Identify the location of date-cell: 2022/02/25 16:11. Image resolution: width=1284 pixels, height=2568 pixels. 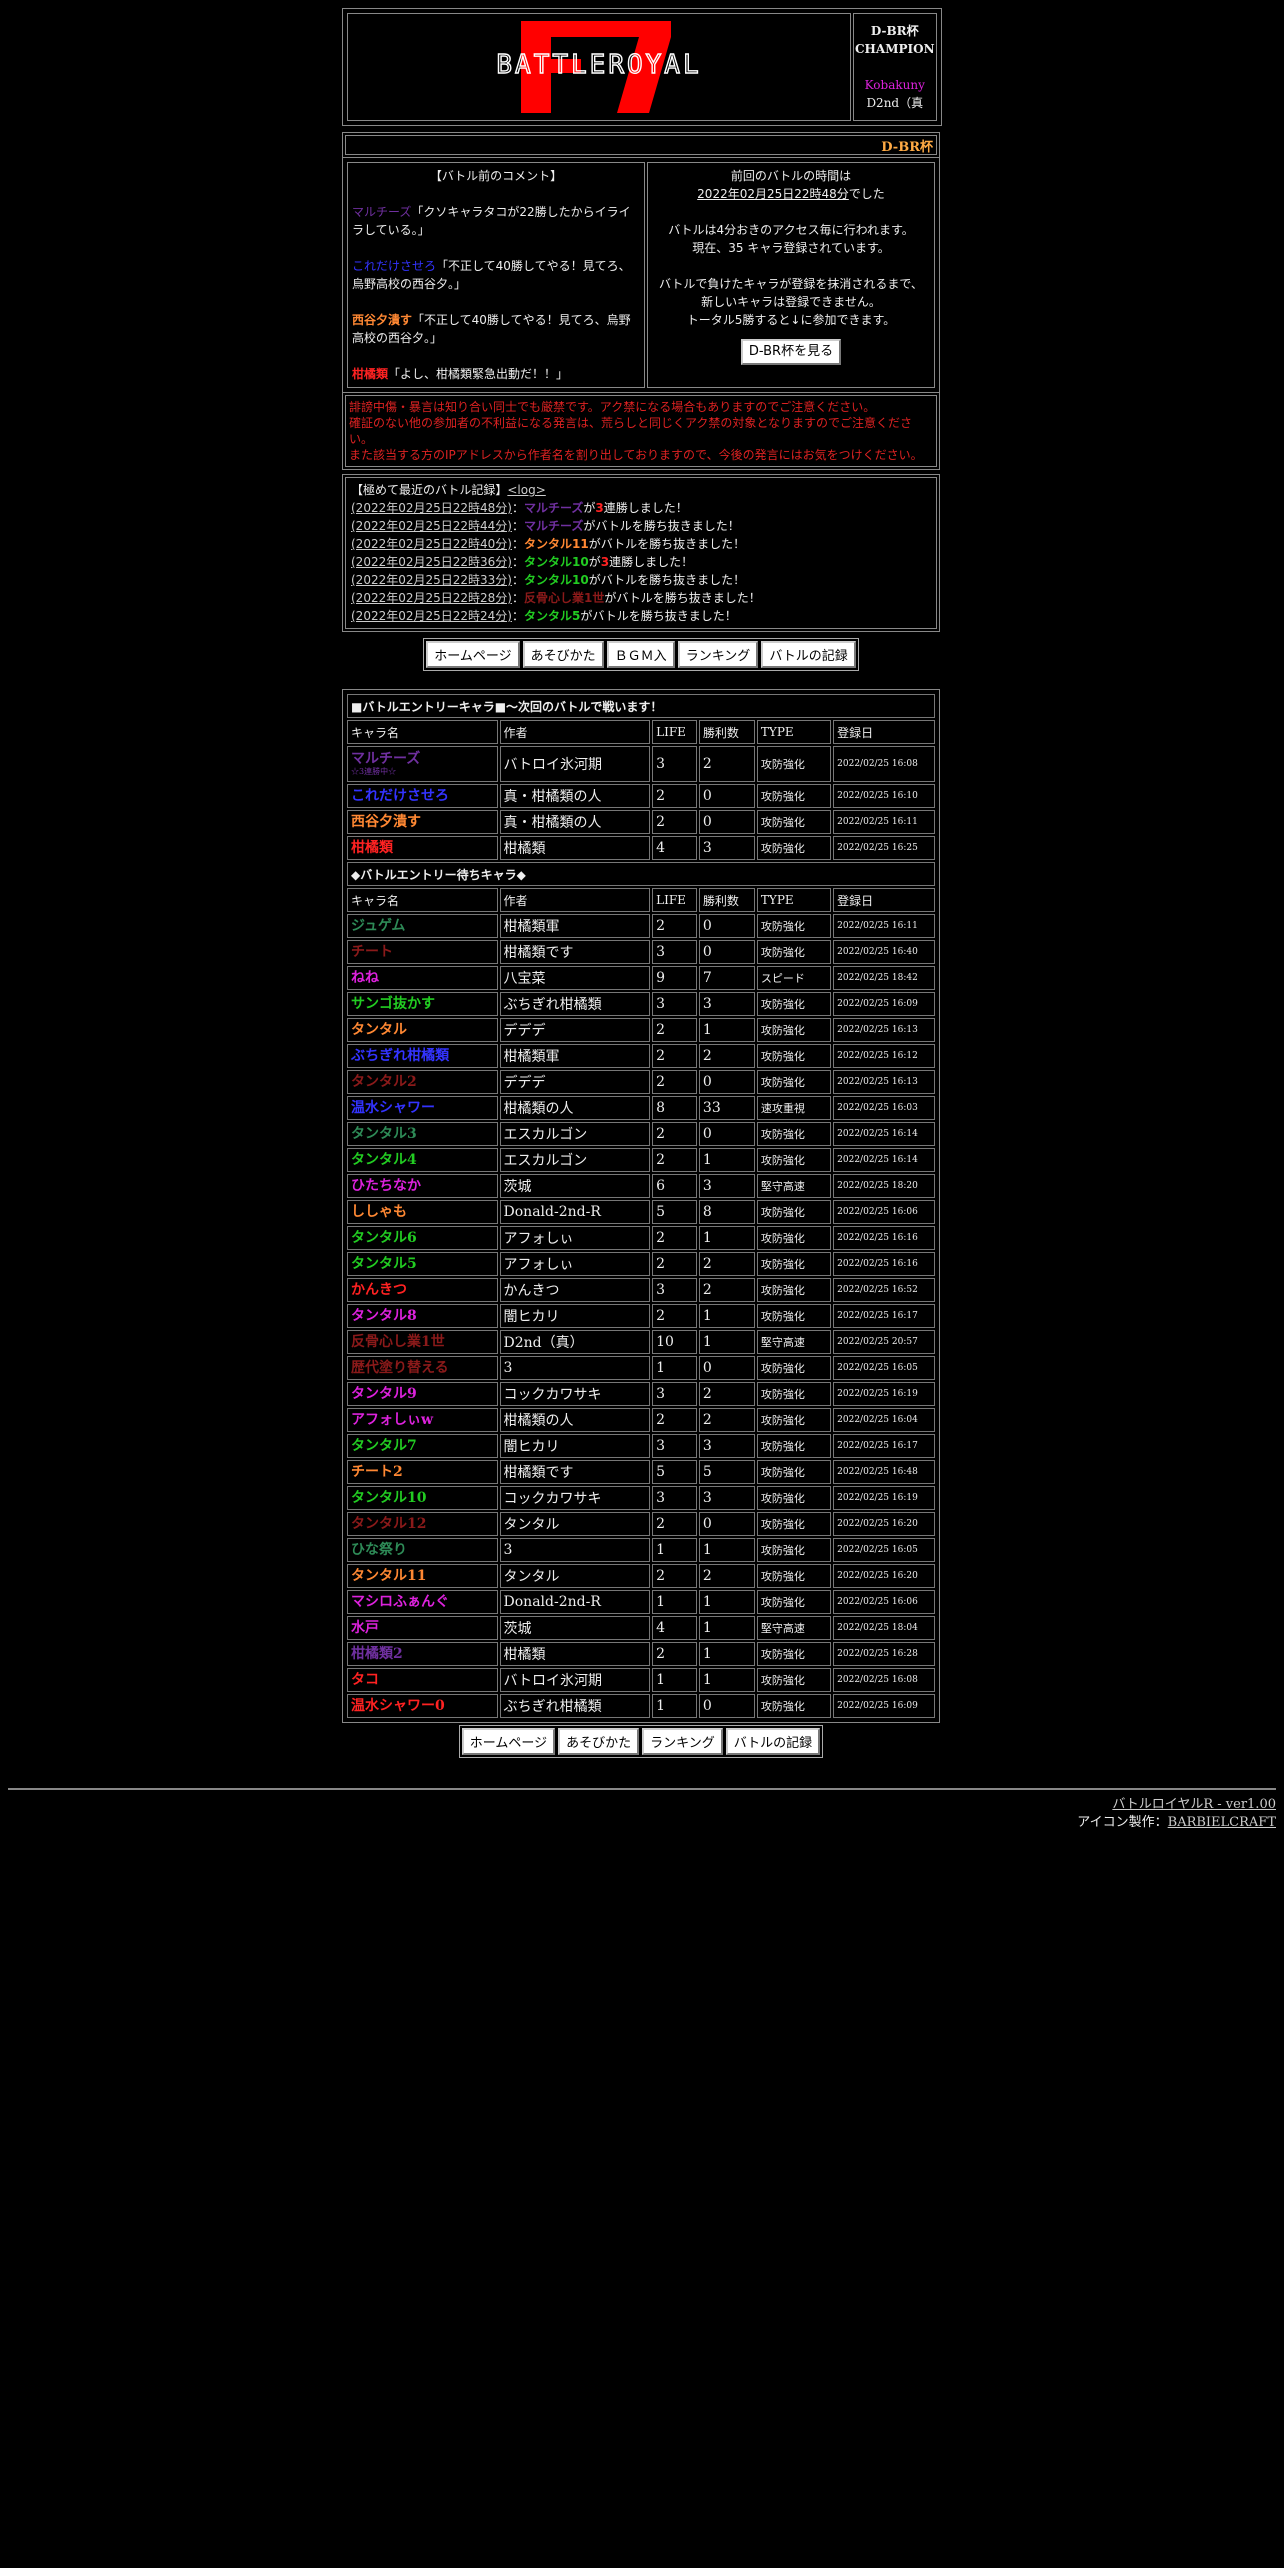
(884, 926).